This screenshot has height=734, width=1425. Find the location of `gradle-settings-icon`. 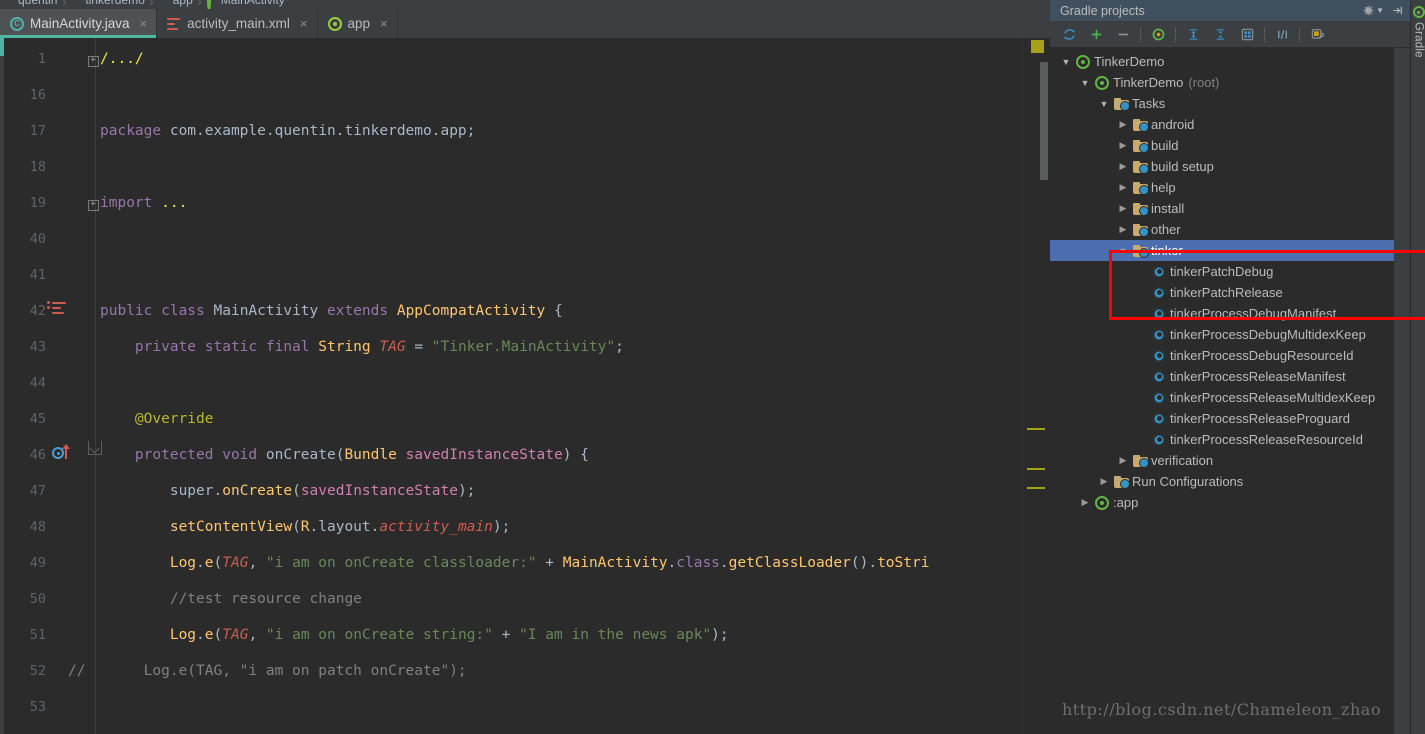

gradle-settings-icon is located at coordinates (1317, 34).